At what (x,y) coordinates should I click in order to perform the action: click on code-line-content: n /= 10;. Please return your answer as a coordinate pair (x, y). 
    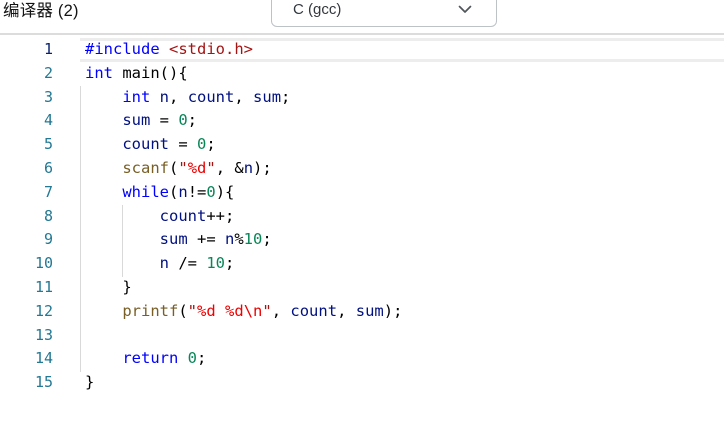
    Looking at the image, I should click on (197, 263).